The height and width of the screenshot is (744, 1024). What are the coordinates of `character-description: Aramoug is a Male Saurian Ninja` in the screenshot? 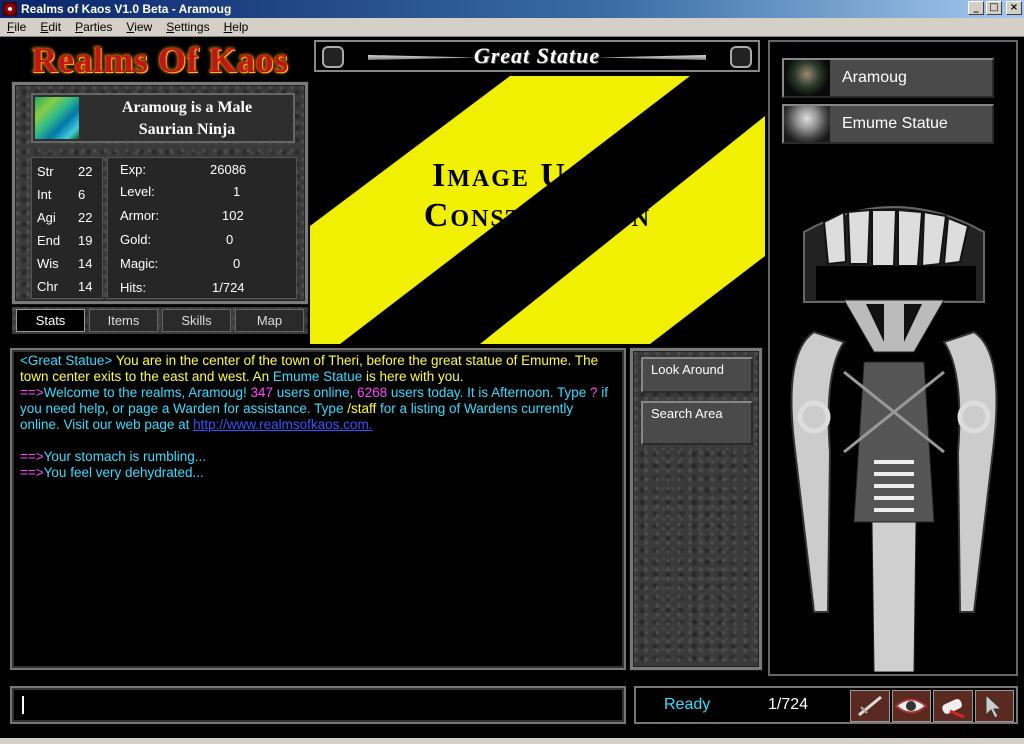 It's located at (187, 119).